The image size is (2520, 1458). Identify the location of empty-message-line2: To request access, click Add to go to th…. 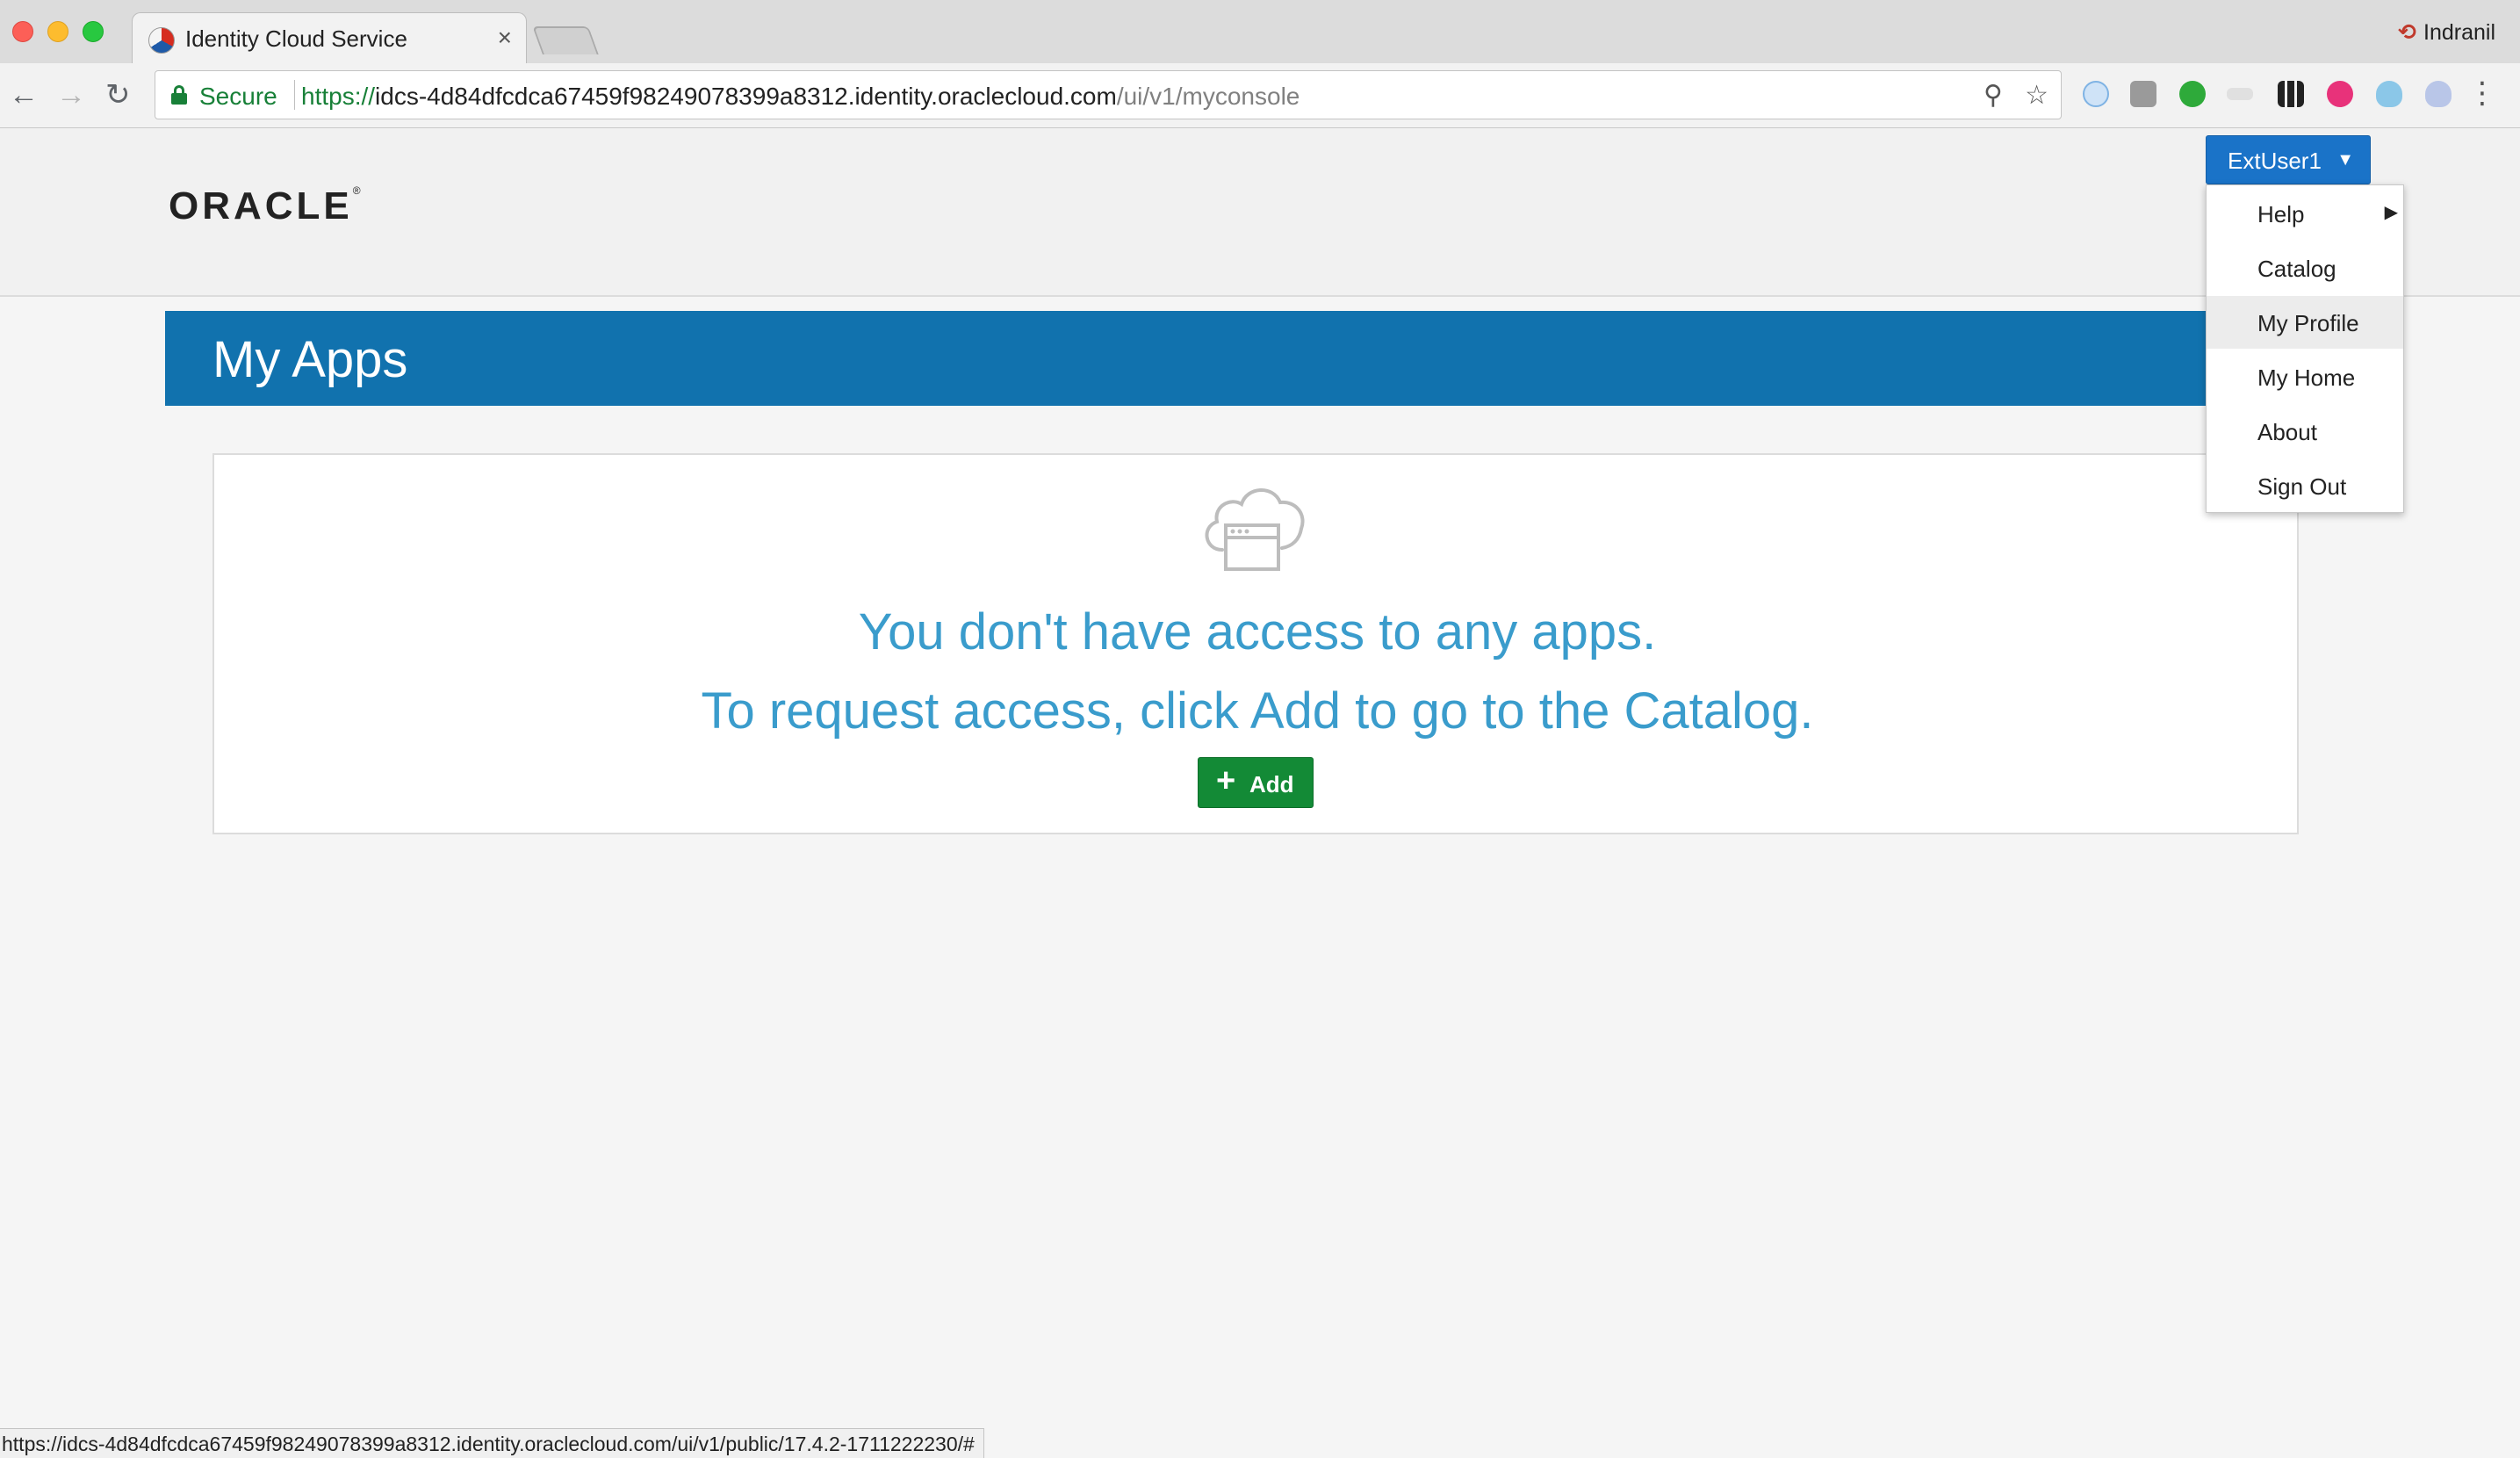
(1257, 711).